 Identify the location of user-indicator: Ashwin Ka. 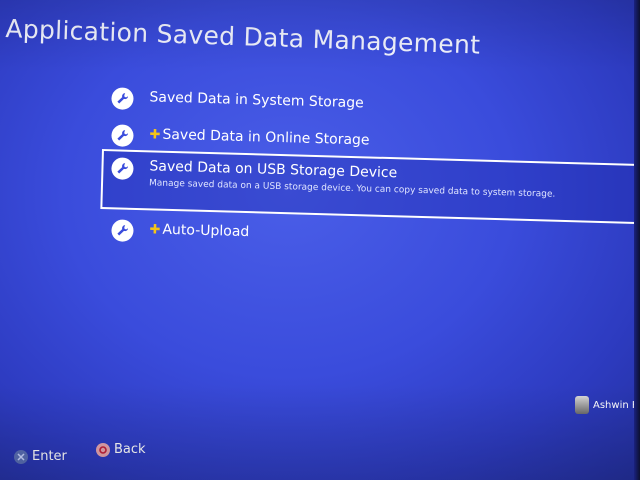
(607, 405).